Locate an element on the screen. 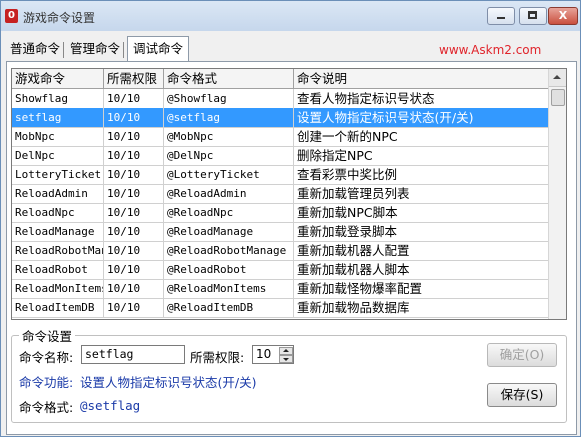 This screenshot has height=437, width=581. table-cell-desc: 重新加载怪物爆率配置 is located at coordinates (360, 288).